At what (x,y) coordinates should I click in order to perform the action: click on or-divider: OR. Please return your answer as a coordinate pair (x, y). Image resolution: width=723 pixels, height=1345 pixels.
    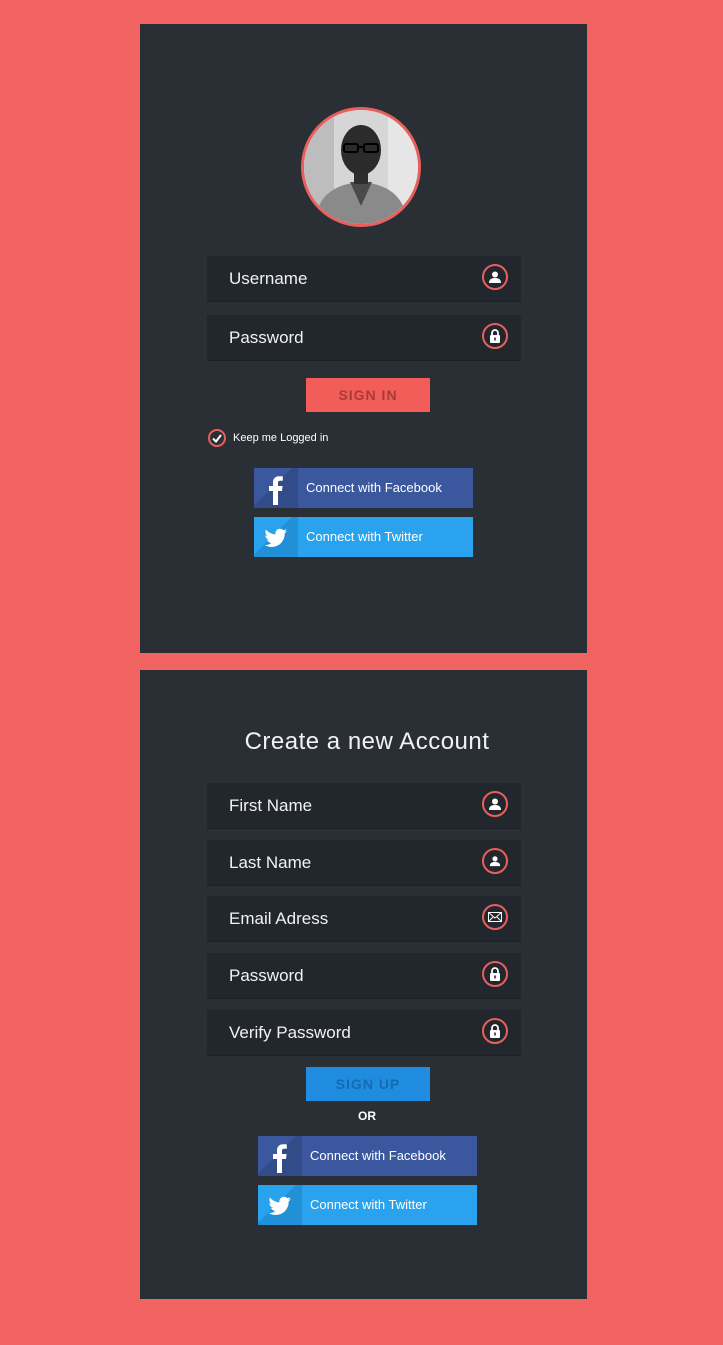
    Looking at the image, I should click on (367, 1116).